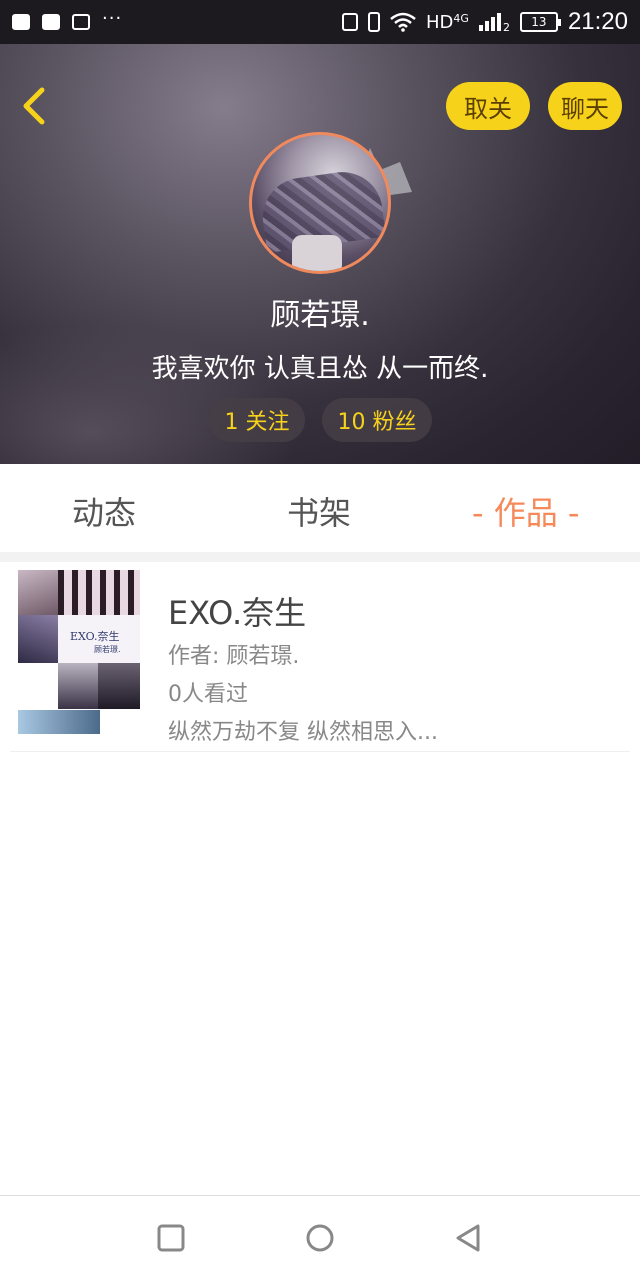 The height and width of the screenshot is (1280, 640). I want to click on tab-bookshelf: 书架, so click(319, 511).